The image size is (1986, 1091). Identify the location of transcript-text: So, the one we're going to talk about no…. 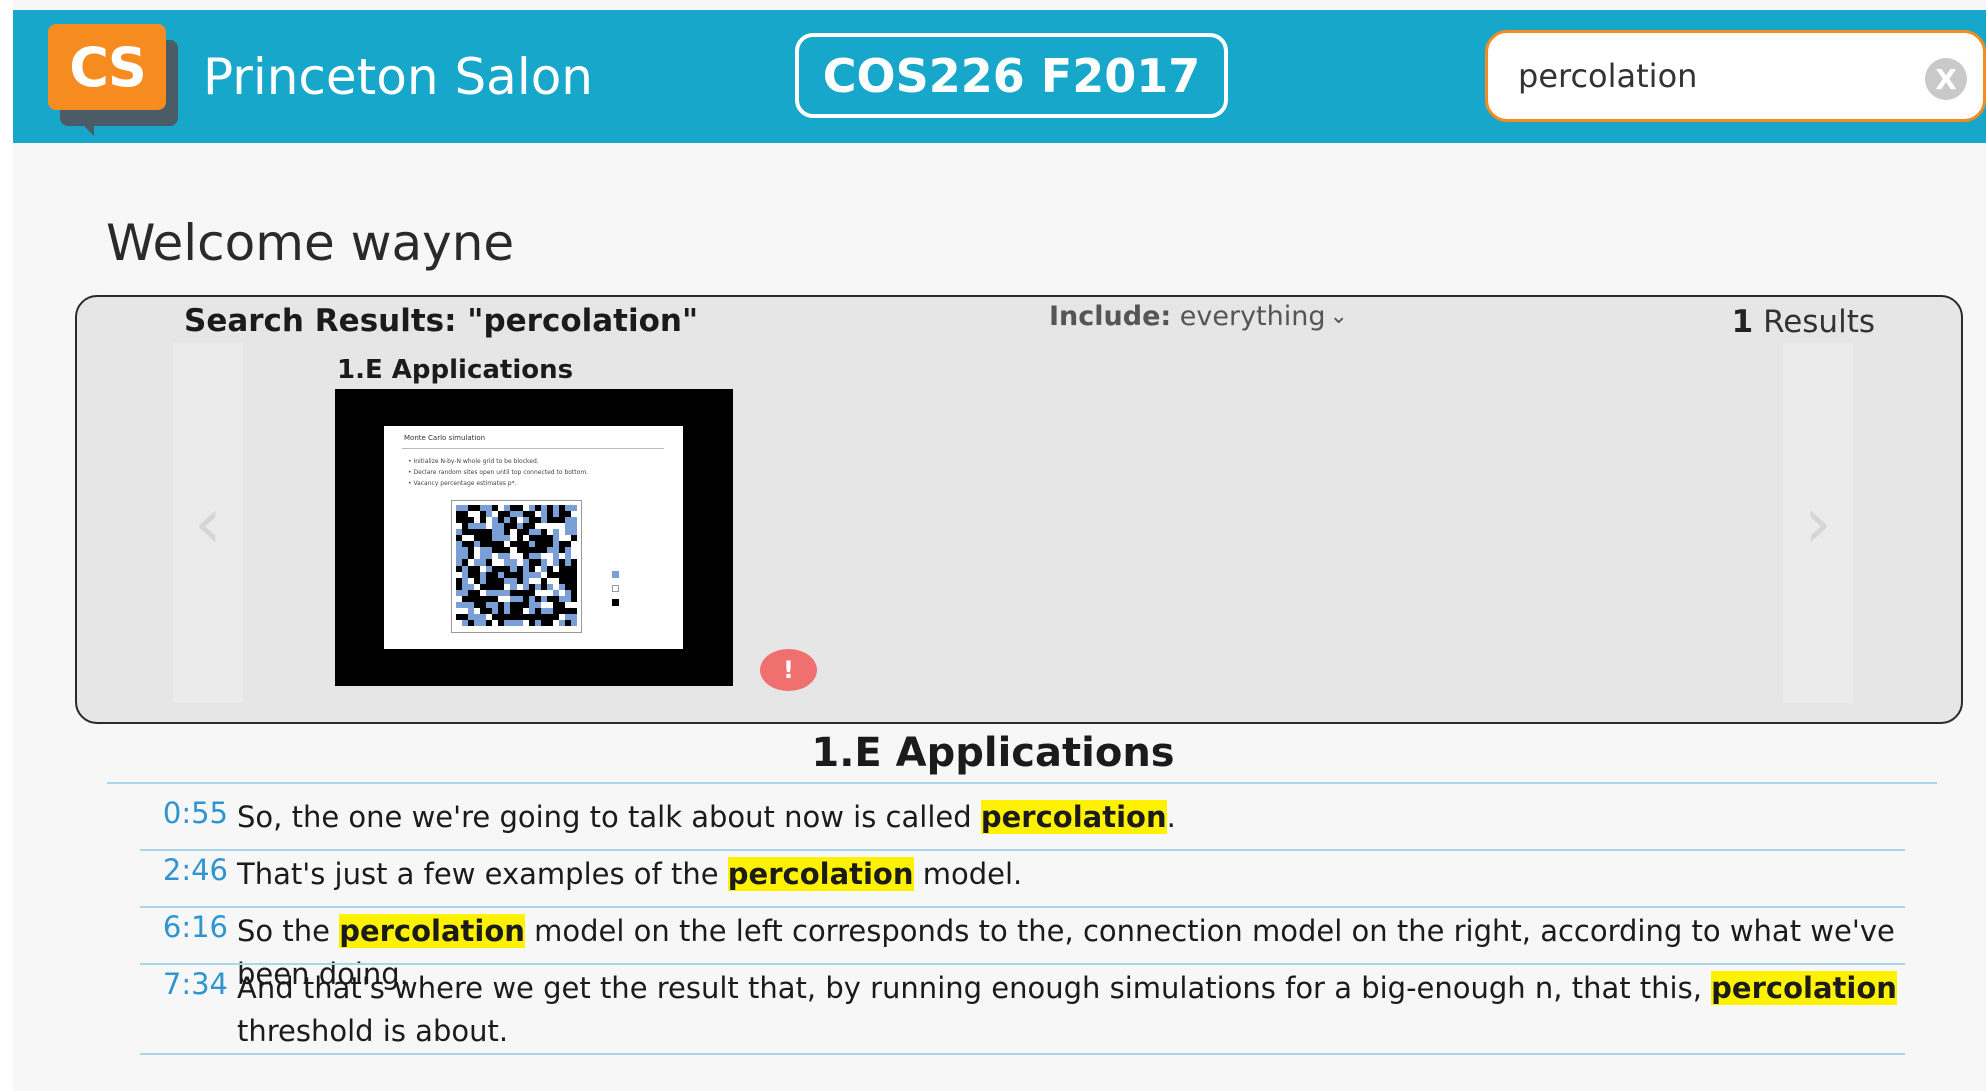
(706, 817).